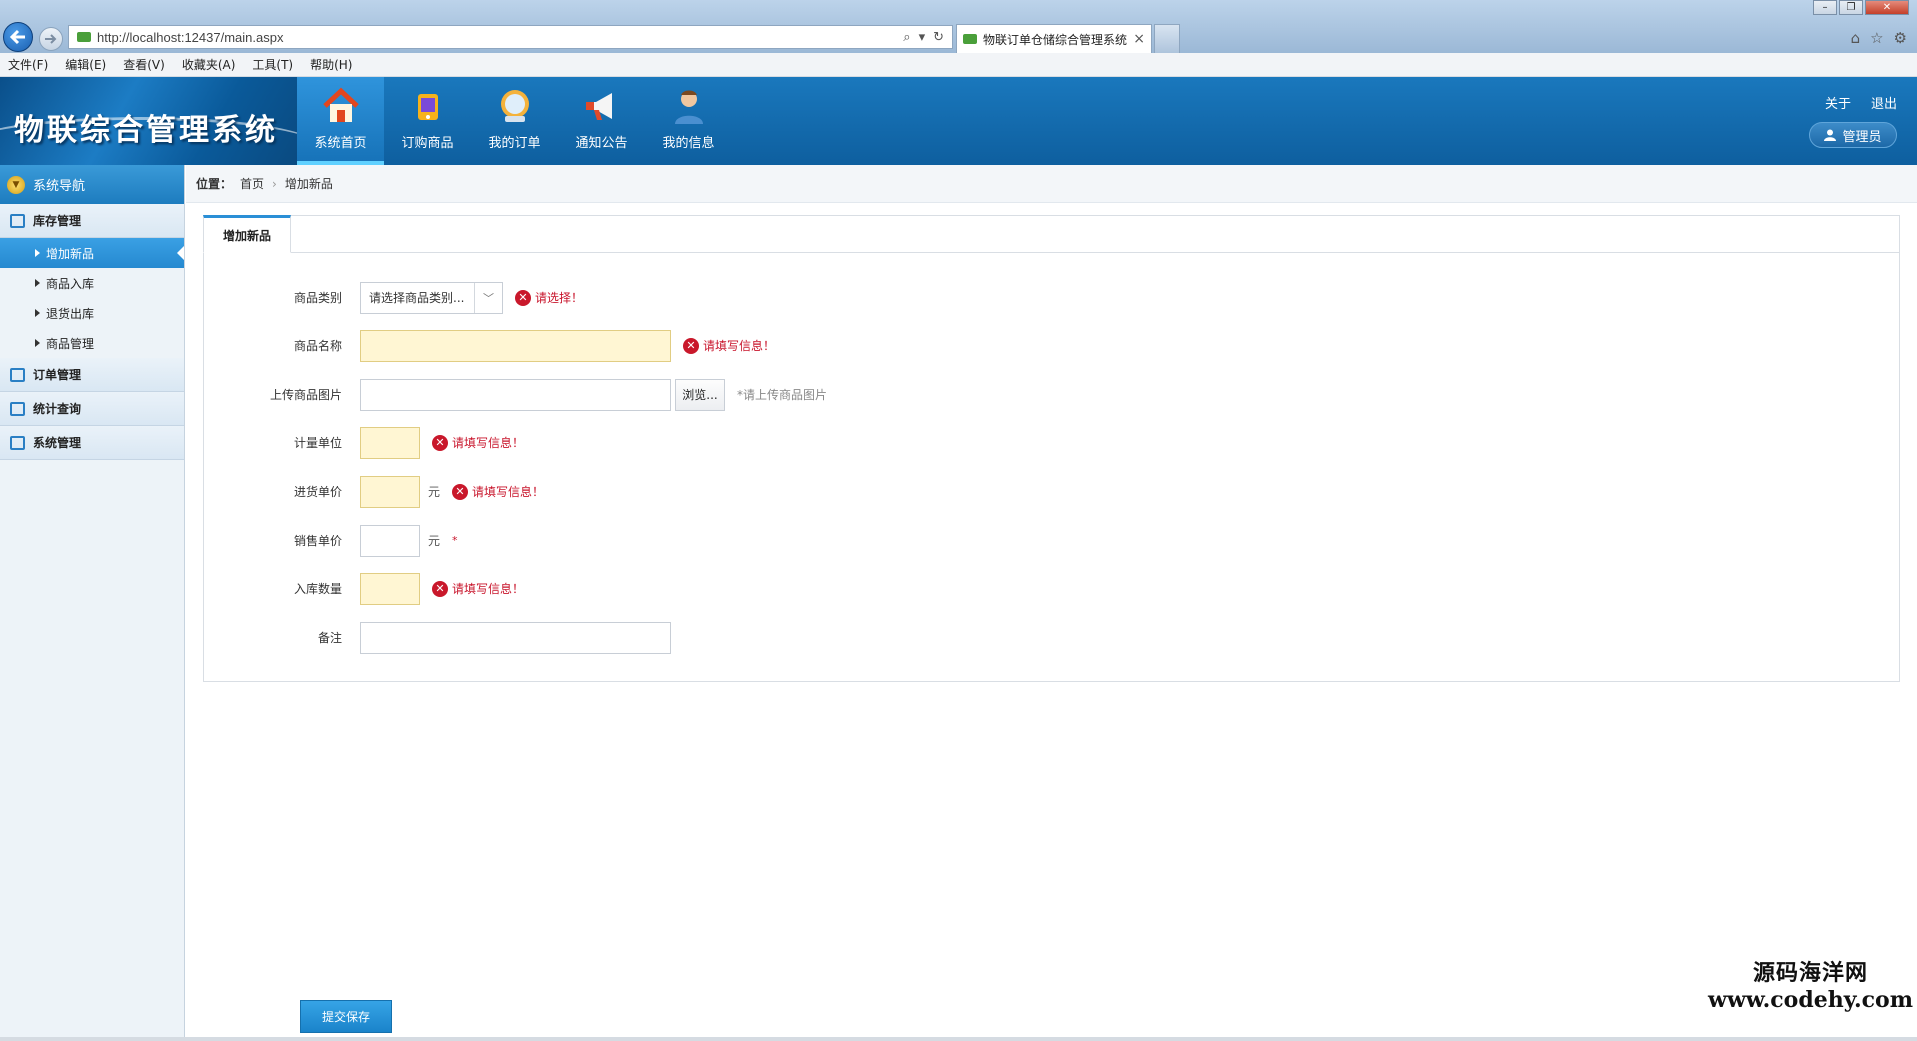 This screenshot has width=1917, height=1041. What do you see at coordinates (1876, 38) in the screenshot?
I see `favorites-star-icon: ☆` at bounding box center [1876, 38].